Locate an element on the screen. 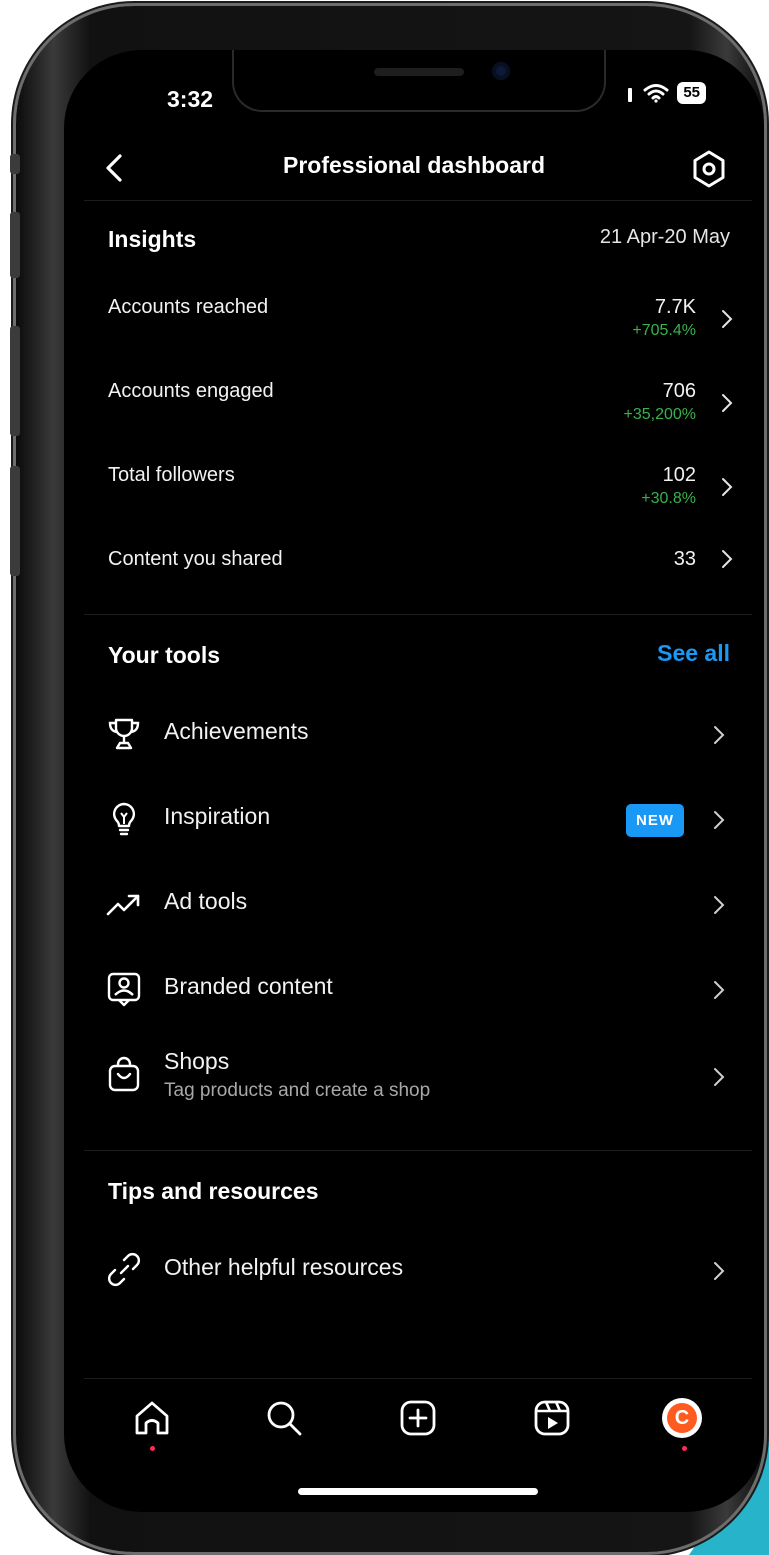 This screenshot has width=769, height=1555. link-icon is located at coordinates (124, 1269).